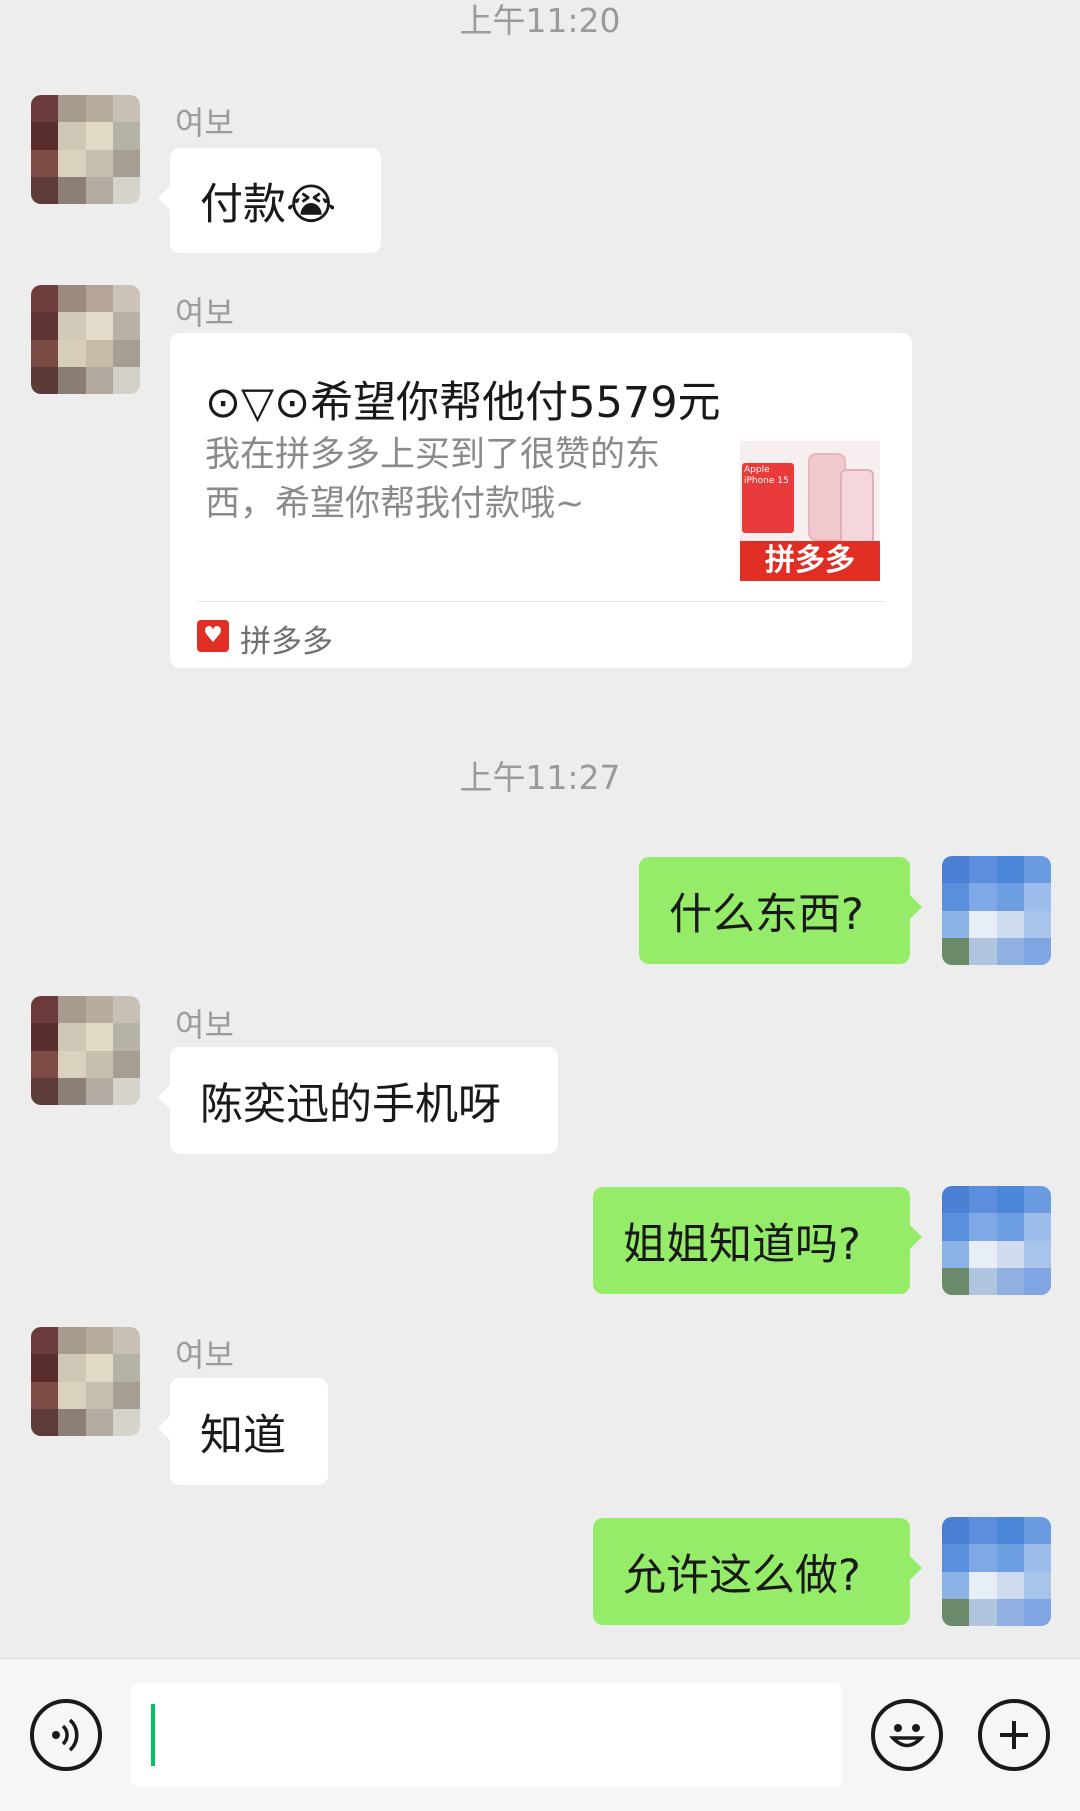 The image size is (1080, 1811). What do you see at coordinates (243, 1431) in the screenshot?
I see `message-bubble: 知道` at bounding box center [243, 1431].